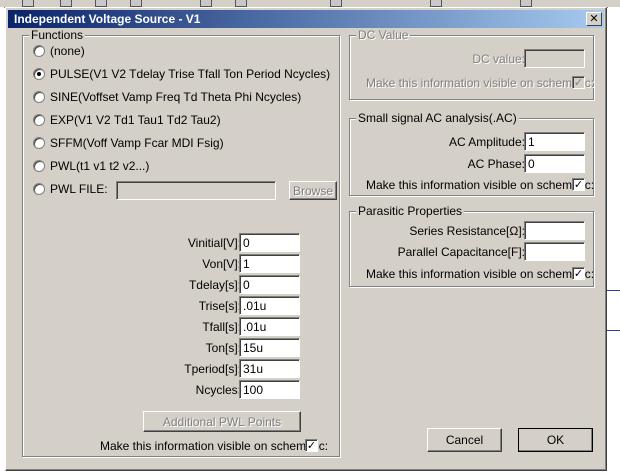  I want to click on tperiod-input: 31u, so click(269, 368).